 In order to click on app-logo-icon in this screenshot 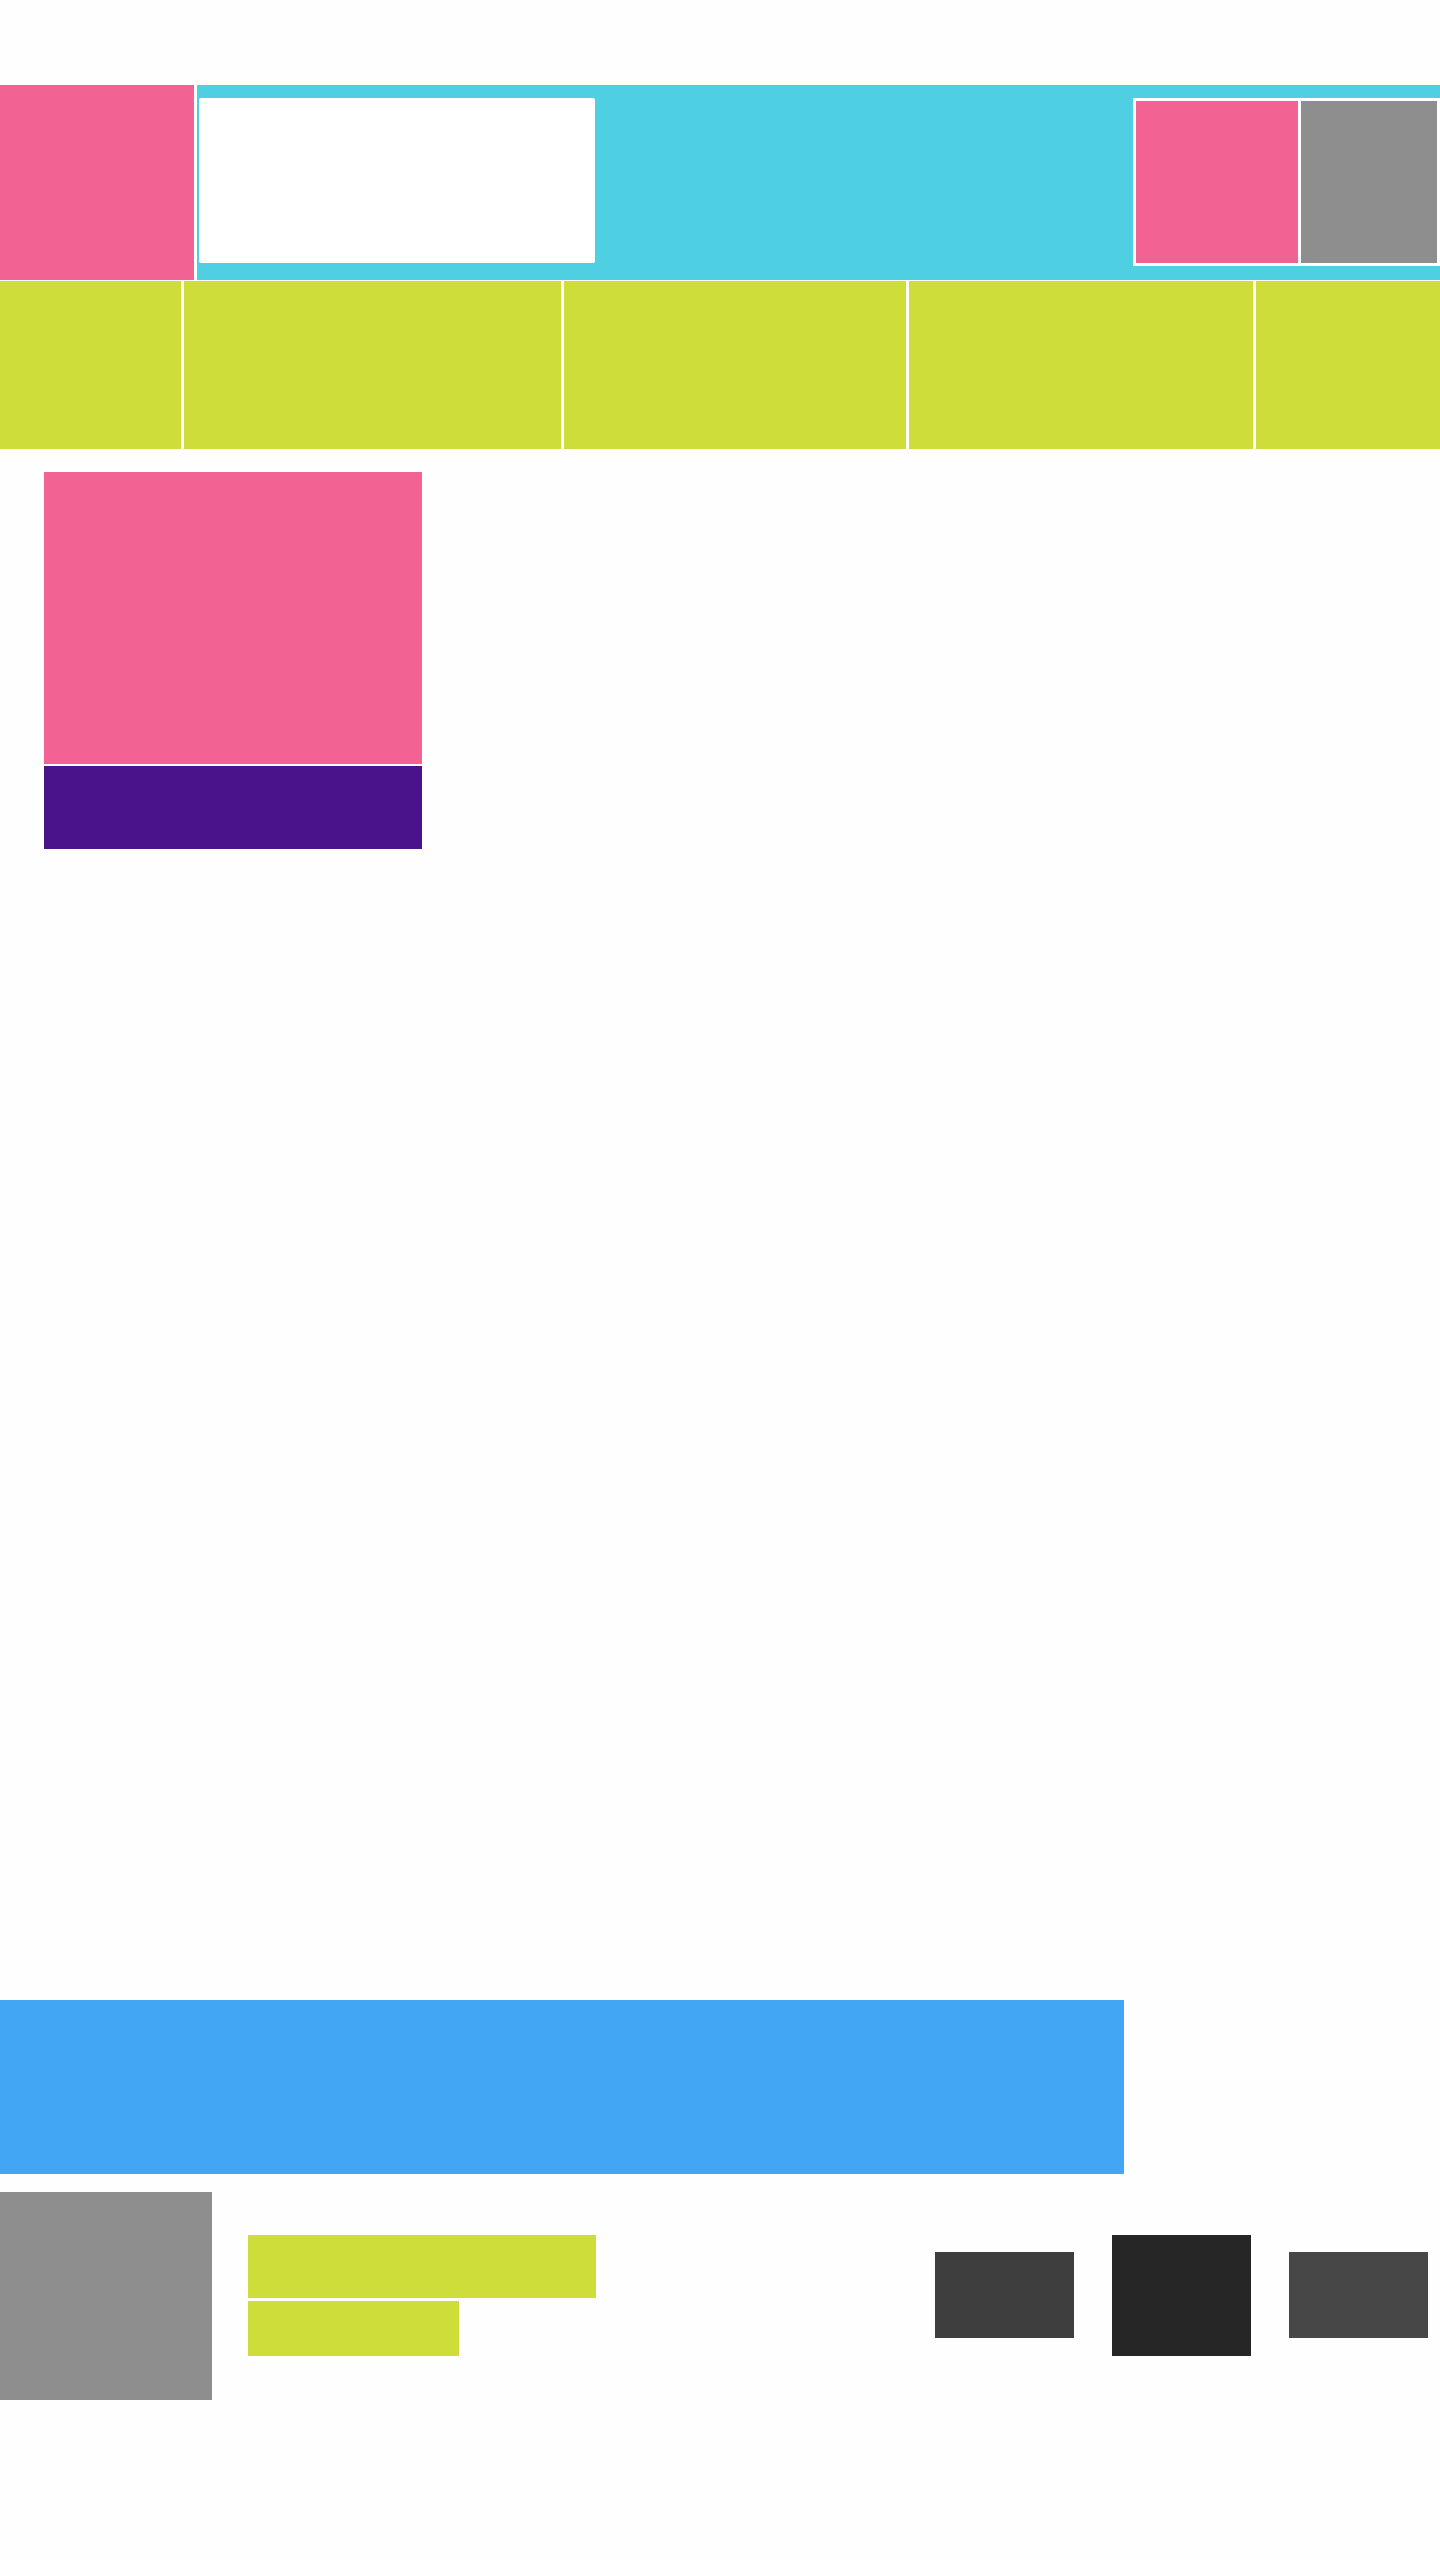, I will do `click(98, 182)`.